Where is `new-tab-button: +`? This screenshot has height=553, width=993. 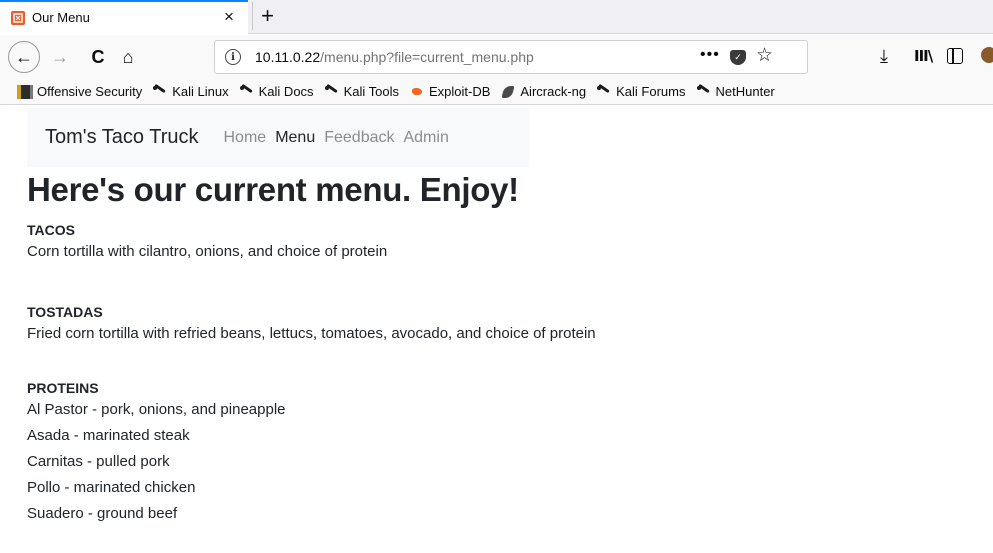 new-tab-button: + is located at coordinates (264, 16).